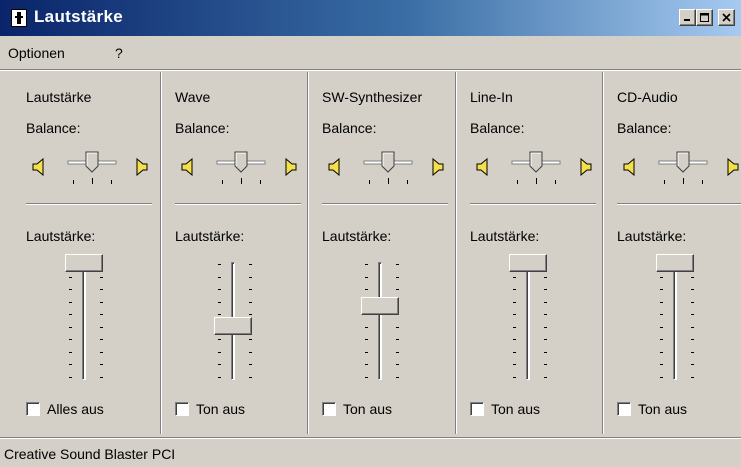  I want to click on window-title: Lautstärke, so click(78, 16).